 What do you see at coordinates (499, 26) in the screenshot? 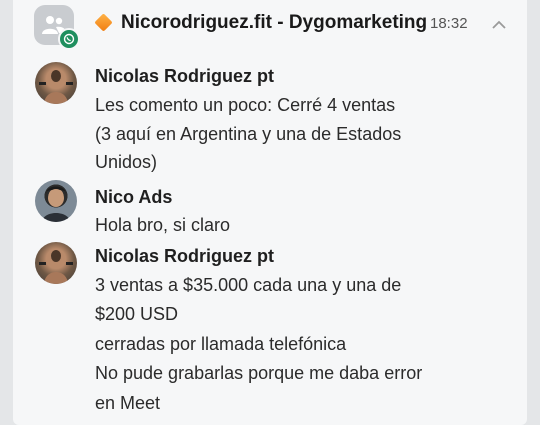
I see `chevron-up-icon` at bounding box center [499, 26].